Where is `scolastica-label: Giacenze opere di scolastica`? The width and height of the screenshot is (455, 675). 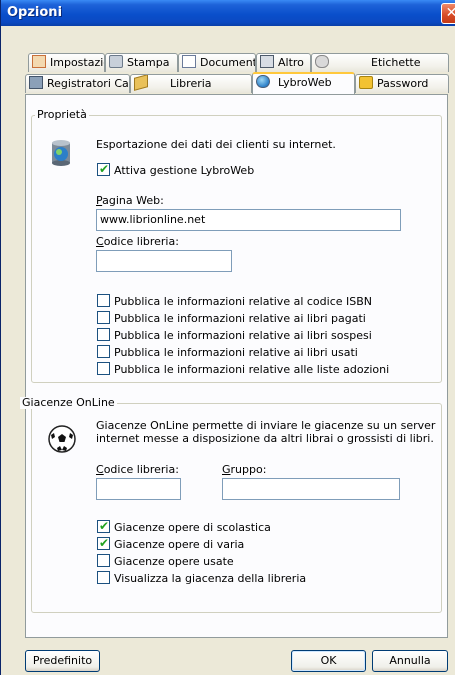 scolastica-label: Giacenze opere di scolastica is located at coordinates (192, 527).